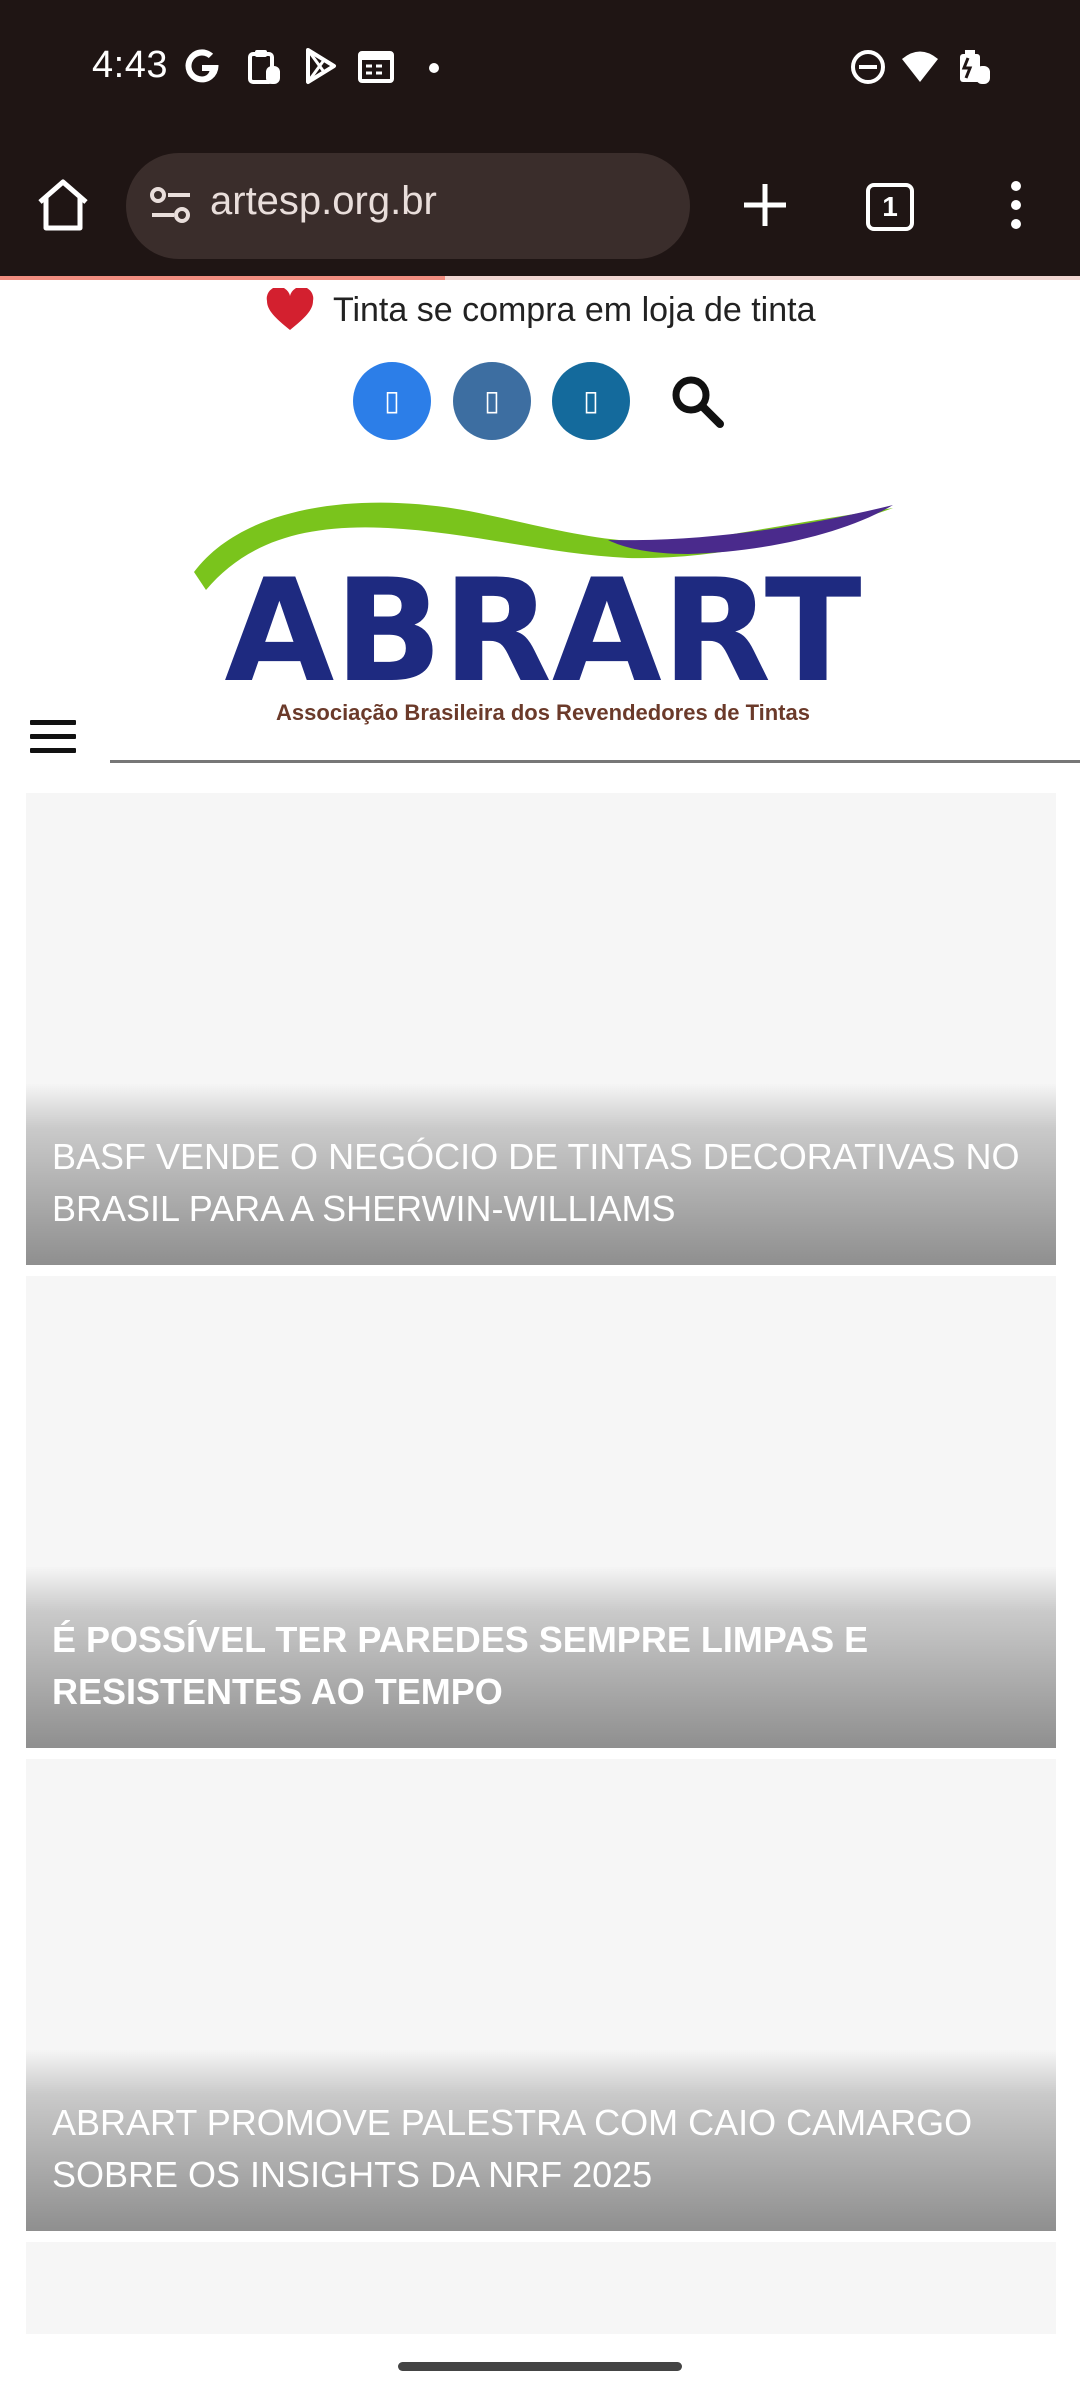 This screenshot has width=1080, height=2400. What do you see at coordinates (1016, 205) in the screenshot?
I see `more-options-icon` at bounding box center [1016, 205].